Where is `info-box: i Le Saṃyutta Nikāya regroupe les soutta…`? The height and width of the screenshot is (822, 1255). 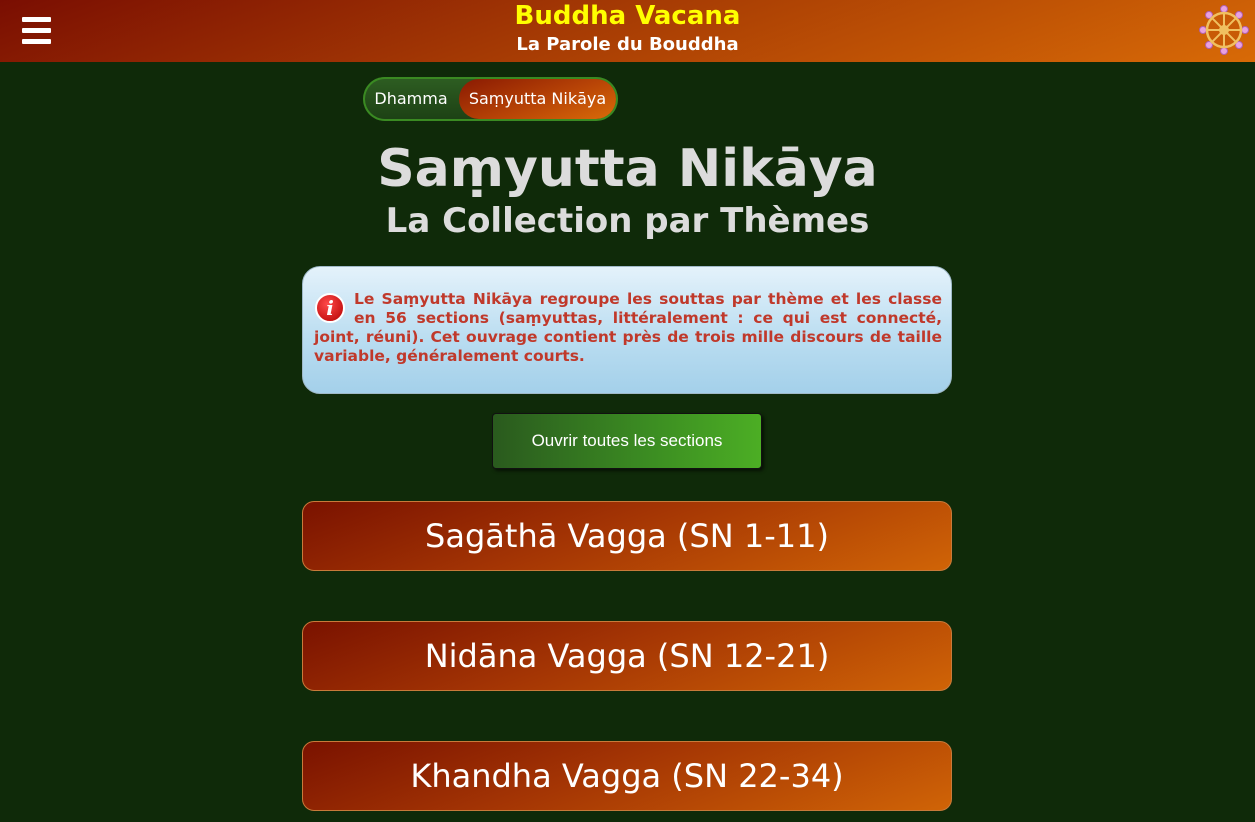
info-box: i Le Saṃyutta Nikāya regroupe les soutta… is located at coordinates (627, 330).